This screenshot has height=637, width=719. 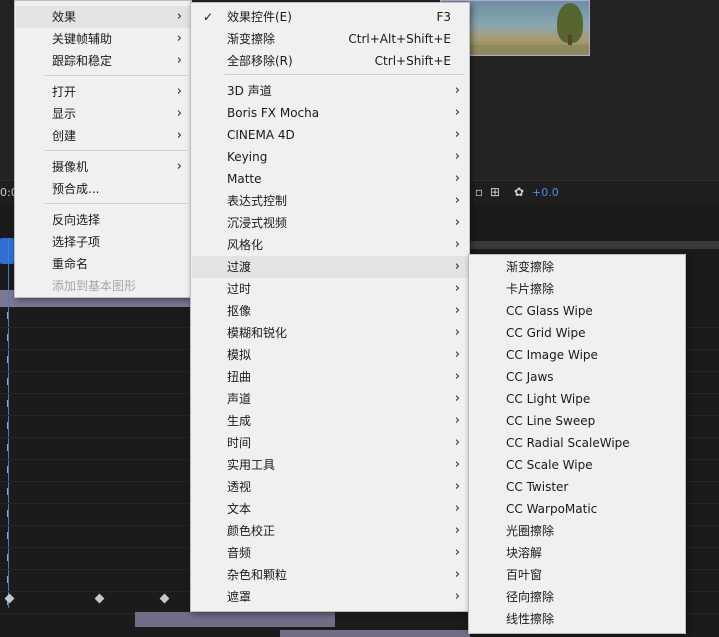 I want to click on menu-item-label: 时间, so click(x=239, y=443).